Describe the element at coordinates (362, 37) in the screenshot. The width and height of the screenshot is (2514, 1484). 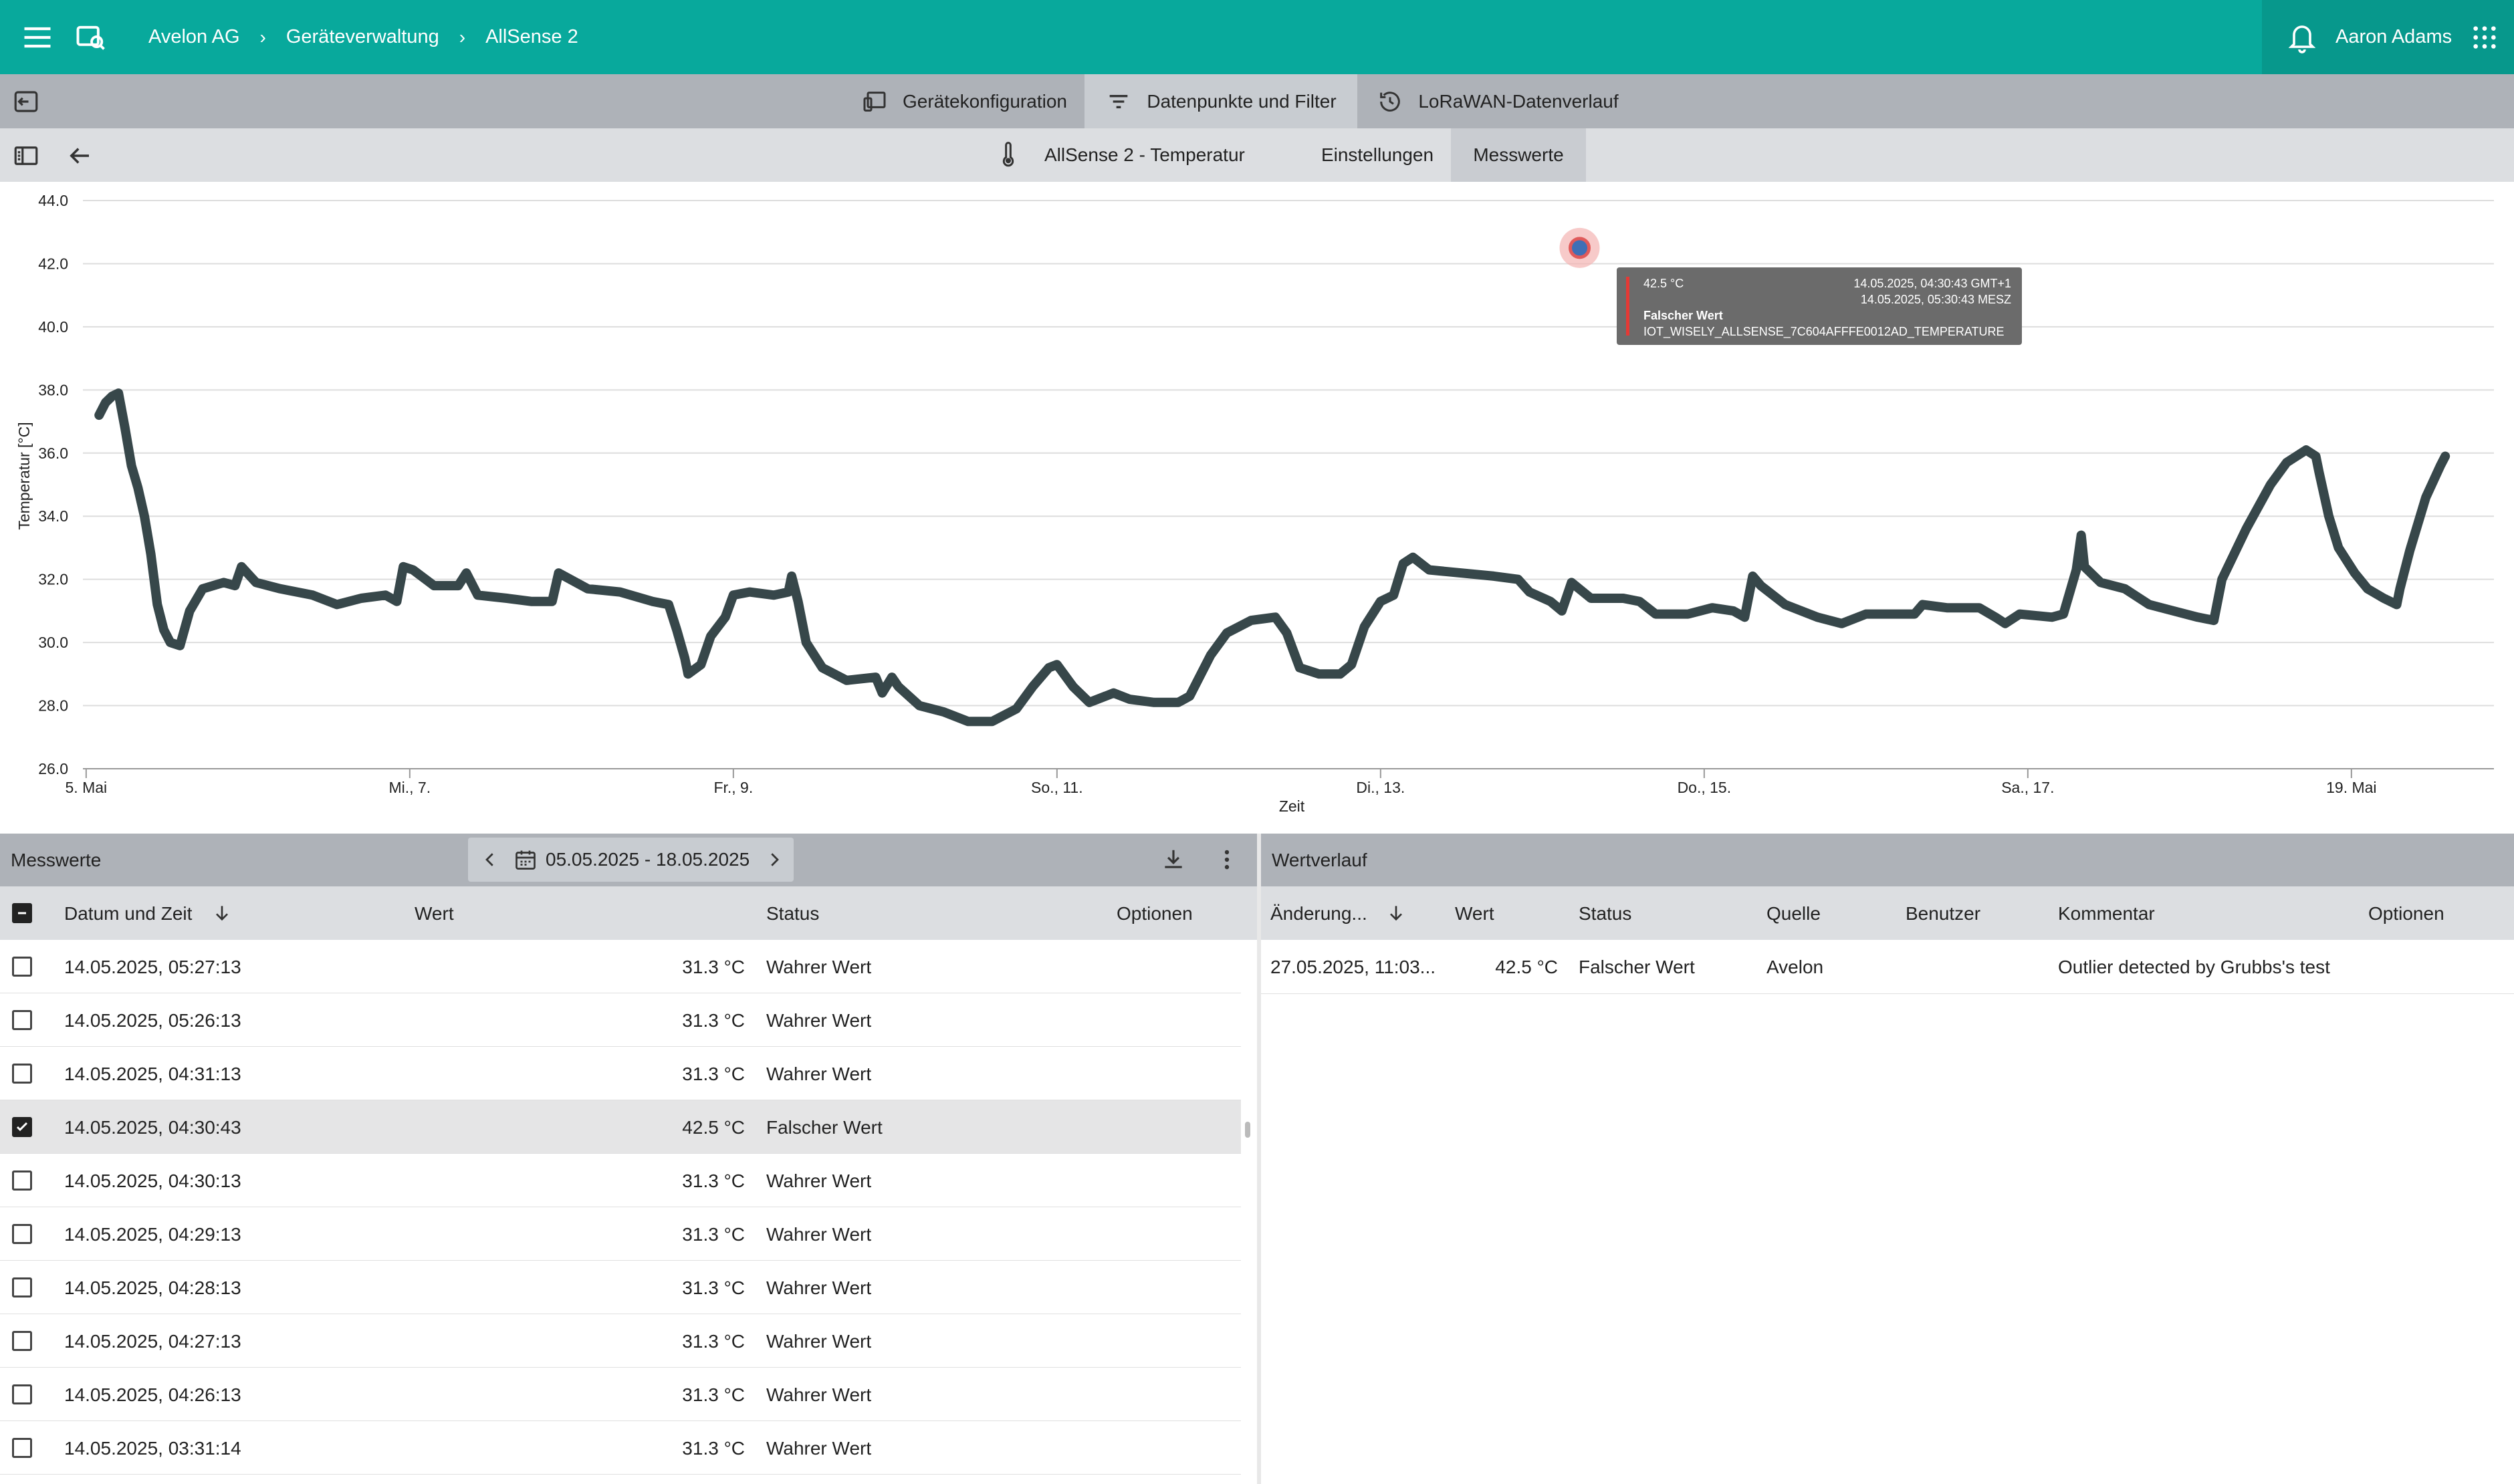
I see `breadcrumb-item-device-management: Geräteverwaltung` at that location.